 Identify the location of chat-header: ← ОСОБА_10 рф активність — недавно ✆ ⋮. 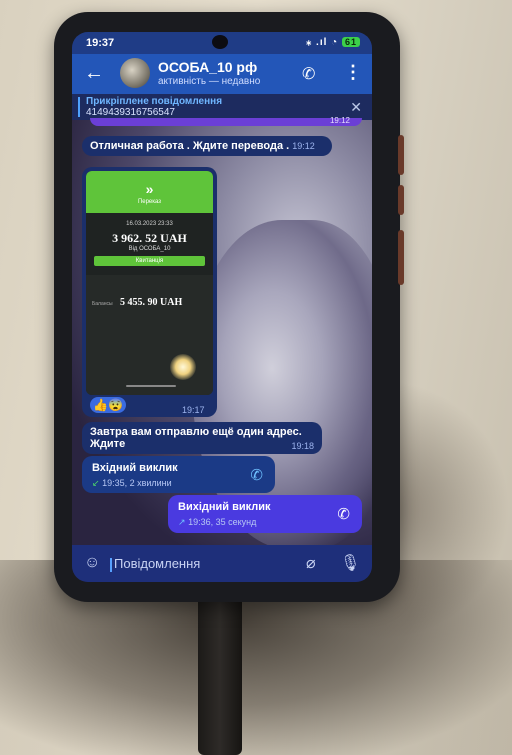
(222, 74).